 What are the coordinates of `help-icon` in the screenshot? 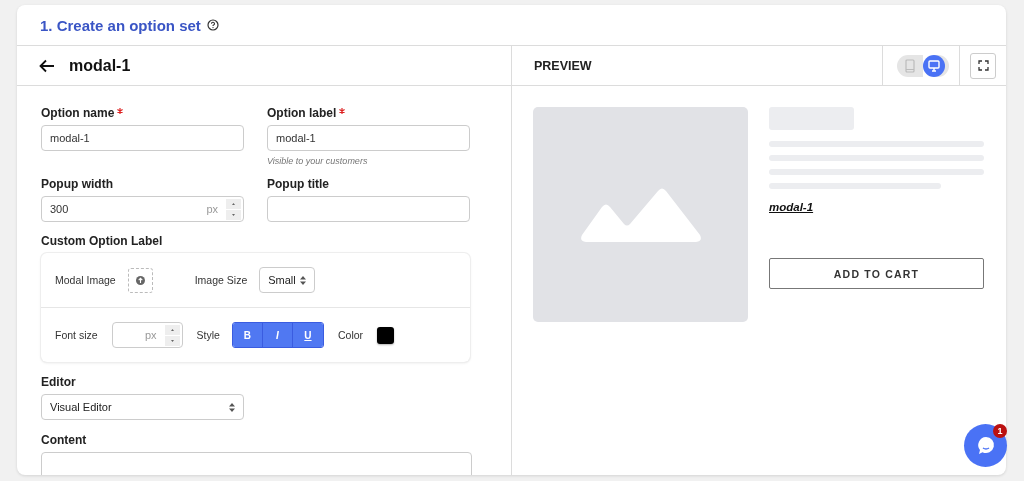 It's located at (212, 25).